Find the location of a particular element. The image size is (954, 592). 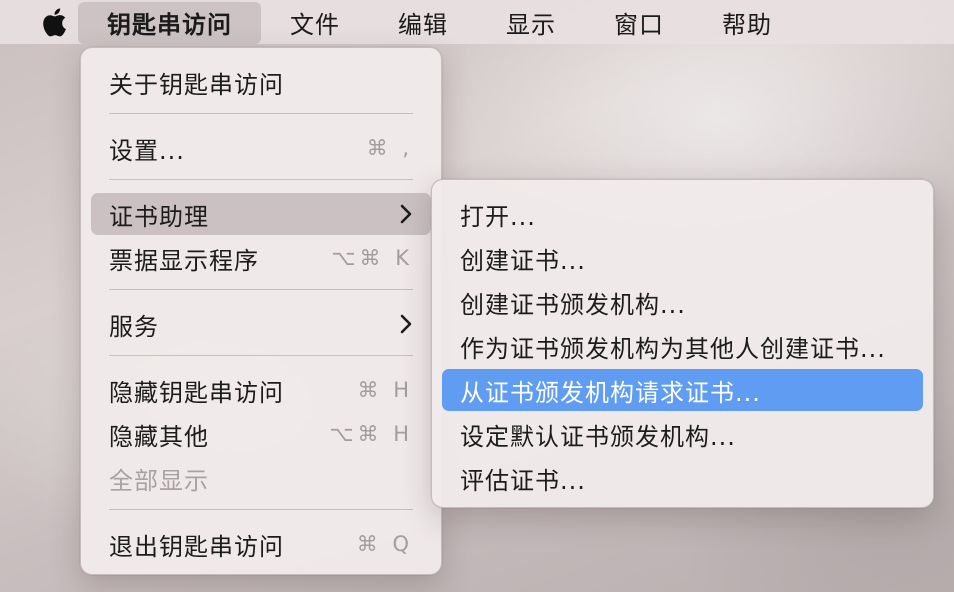

menu-item-settings: 设置... ⌘ , is located at coordinates (261, 148).